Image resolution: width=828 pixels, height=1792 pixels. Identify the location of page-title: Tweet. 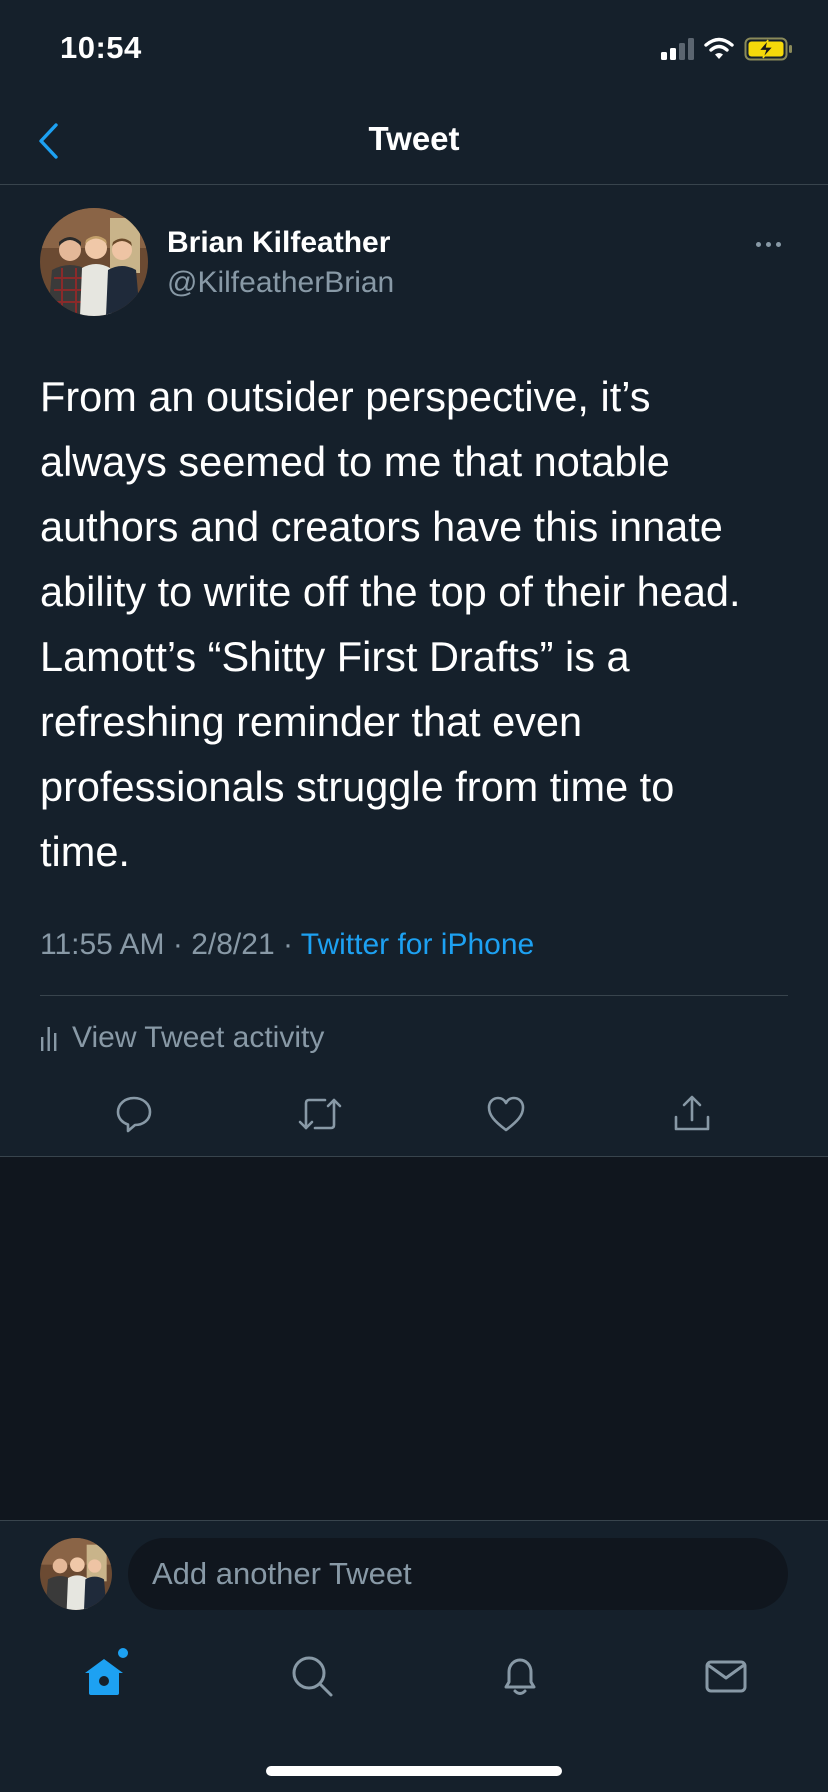
(414, 138).